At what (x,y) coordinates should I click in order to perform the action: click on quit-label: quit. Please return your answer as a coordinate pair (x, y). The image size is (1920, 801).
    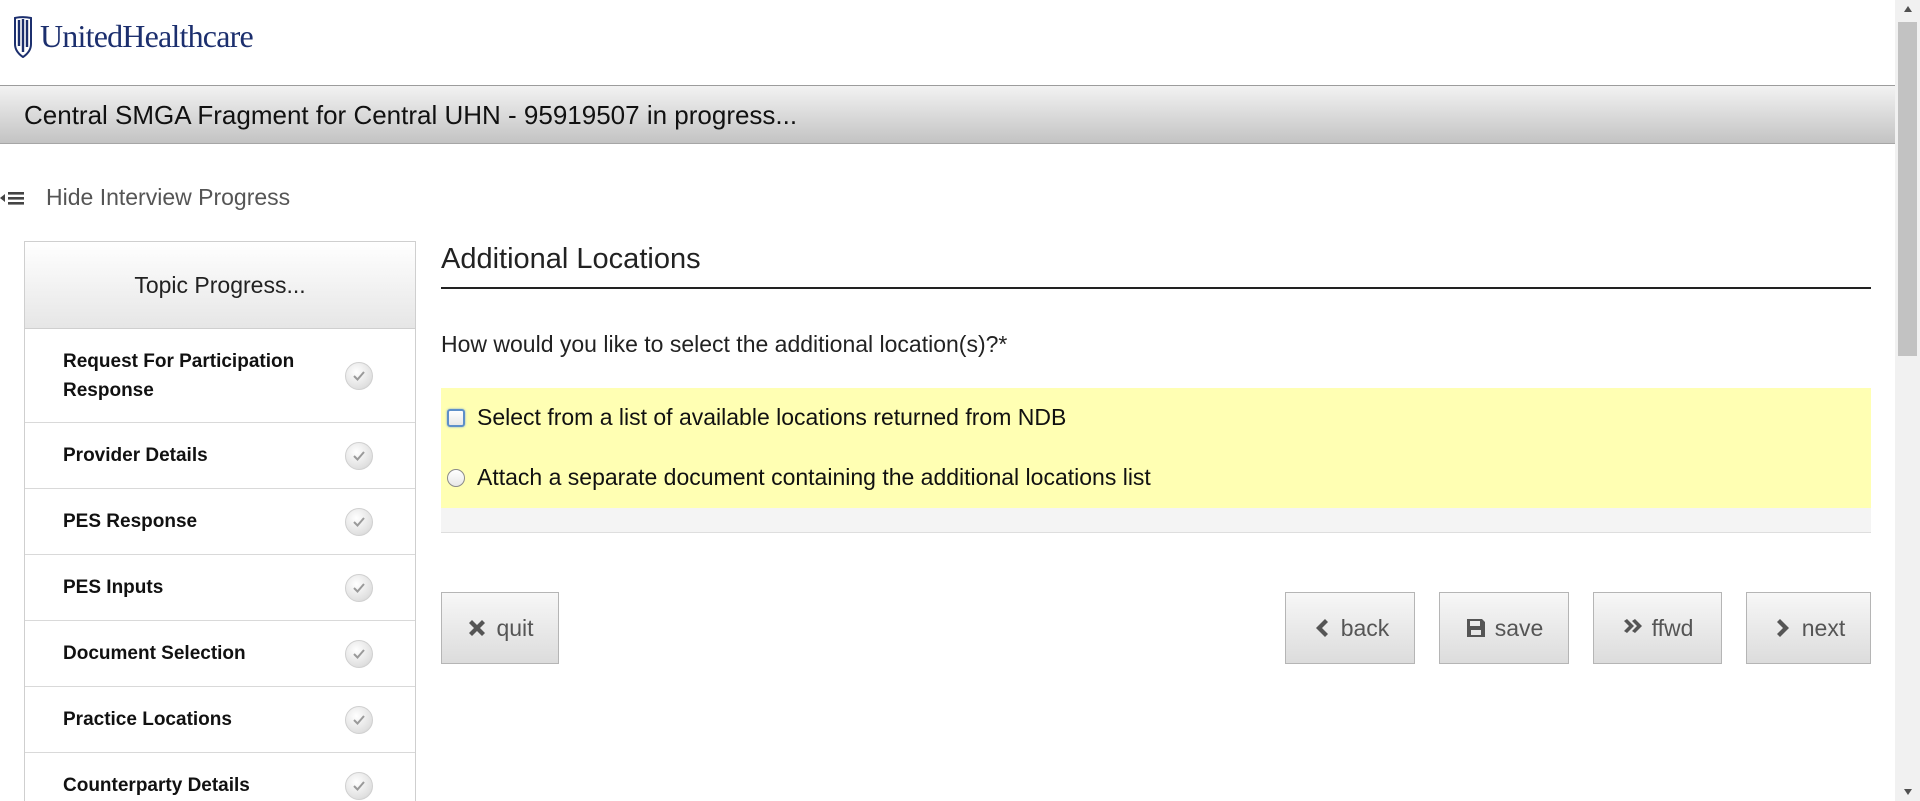
    Looking at the image, I should click on (515, 627).